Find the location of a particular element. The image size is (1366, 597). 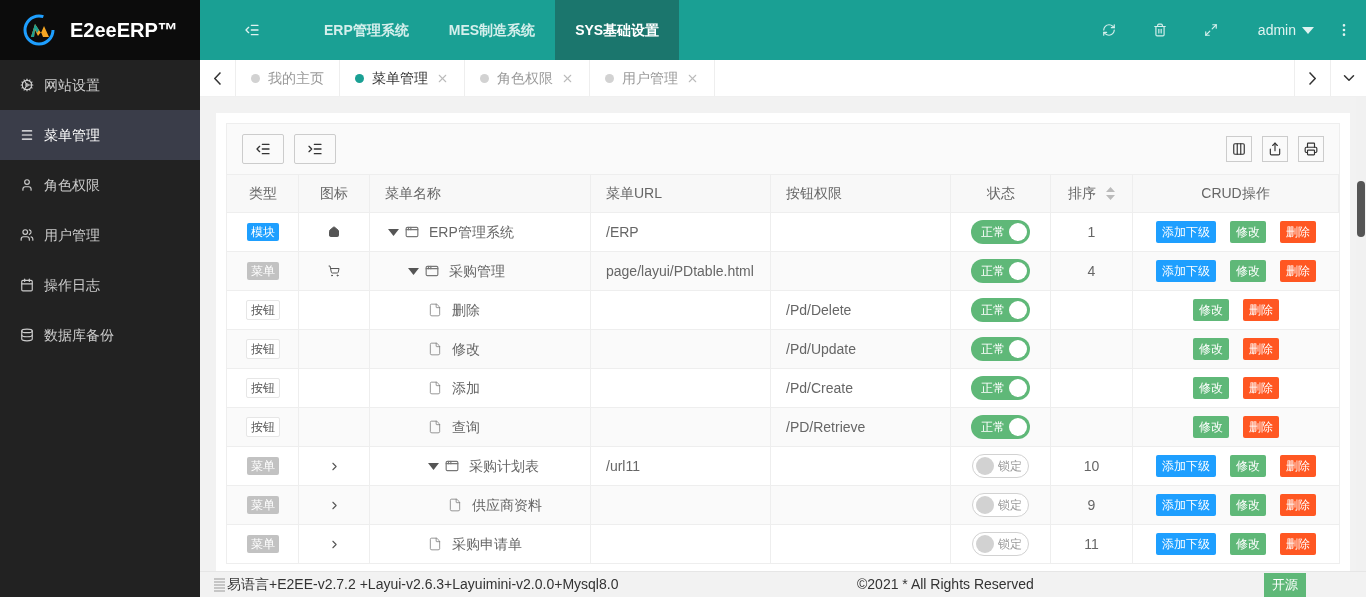

table-cell-text: 10 is located at coordinates (1091, 466).